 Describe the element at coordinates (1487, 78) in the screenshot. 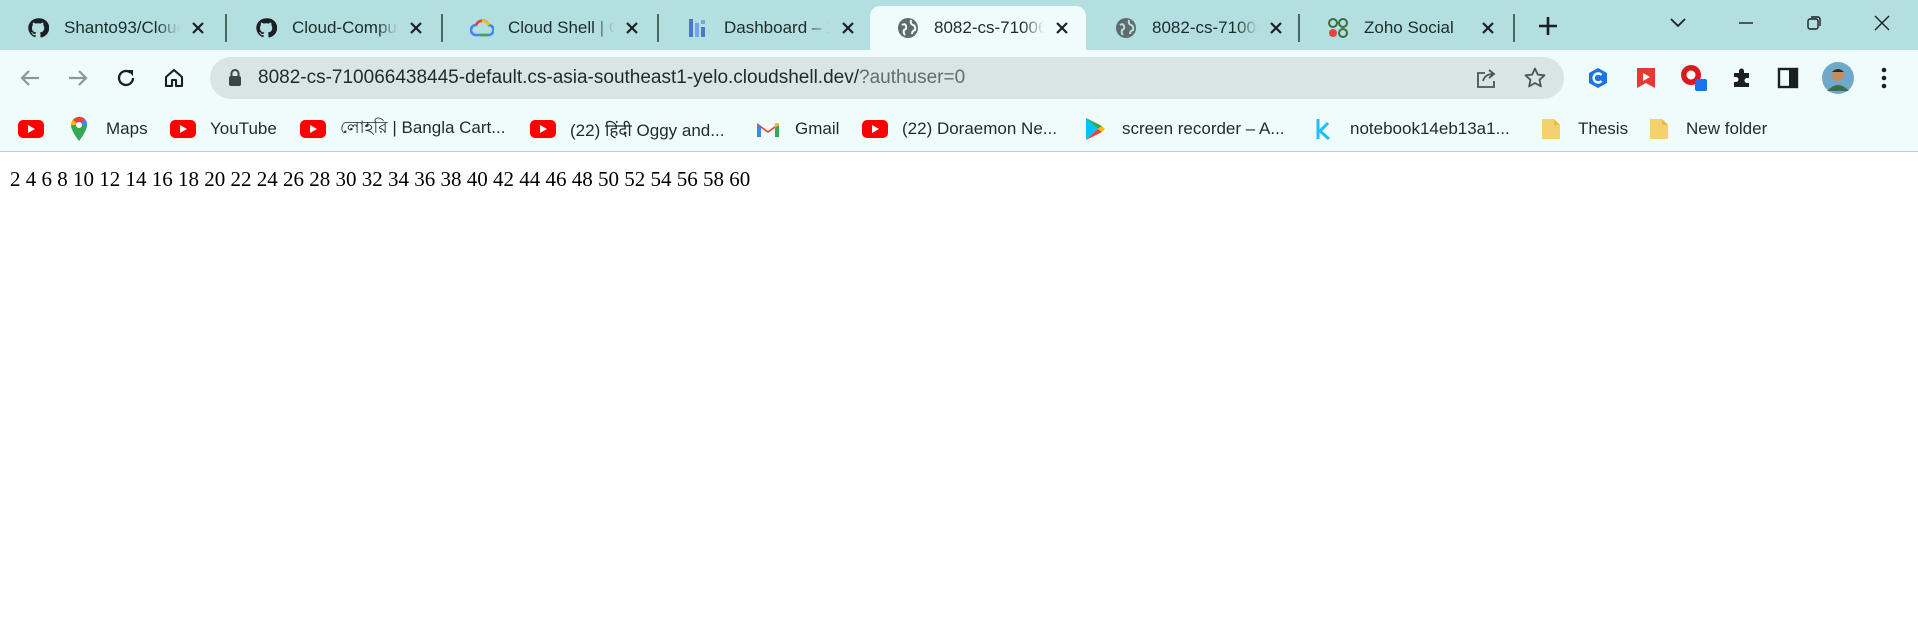

I see `share-icon` at that location.